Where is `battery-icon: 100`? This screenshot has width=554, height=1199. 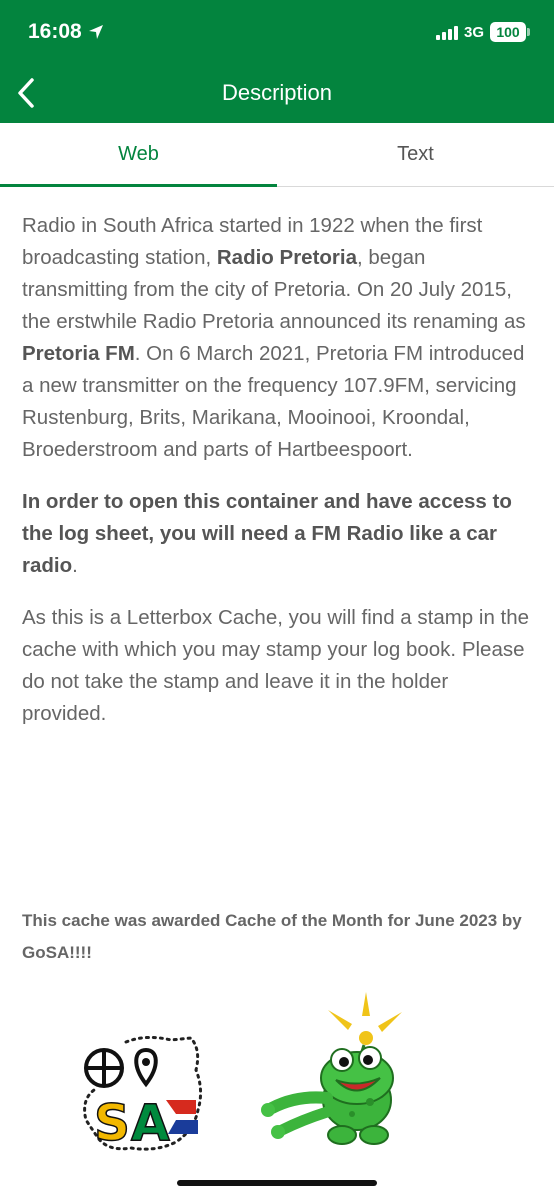 battery-icon: 100 is located at coordinates (510, 32).